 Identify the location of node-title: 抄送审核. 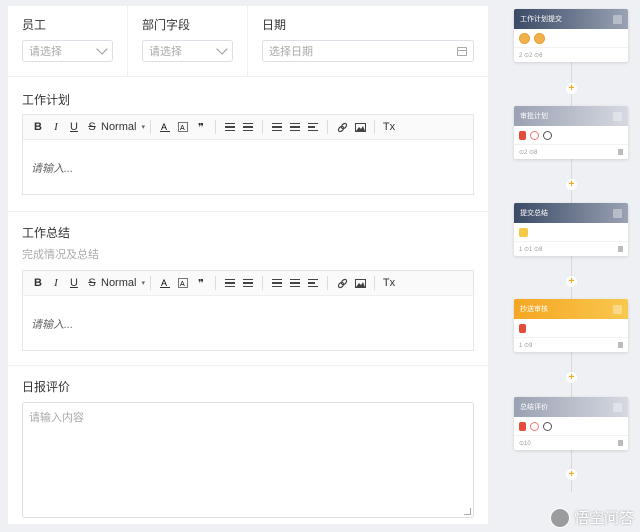
(534, 309).